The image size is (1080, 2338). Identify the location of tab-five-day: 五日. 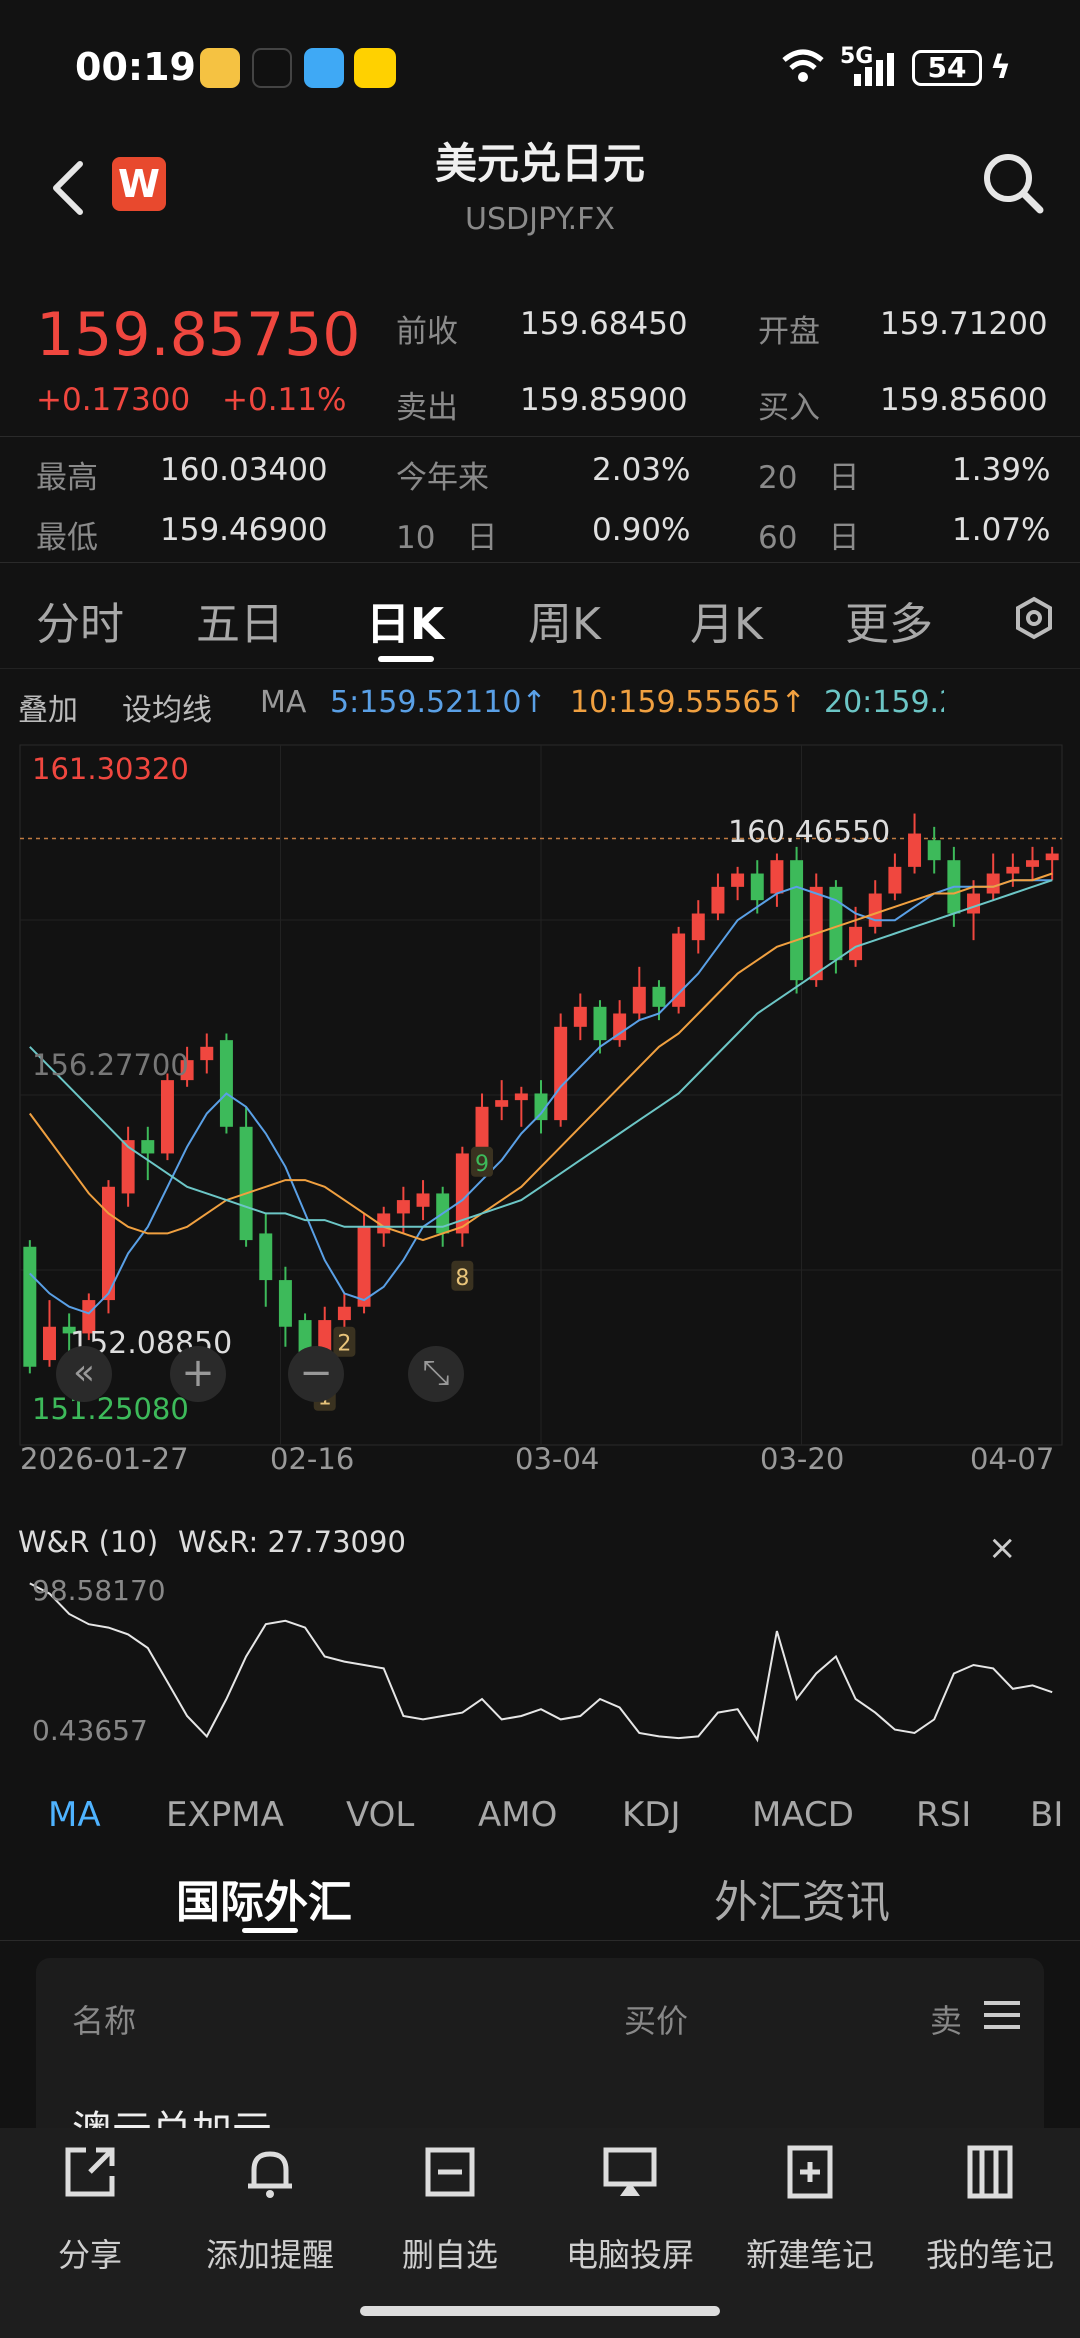
(240, 620).